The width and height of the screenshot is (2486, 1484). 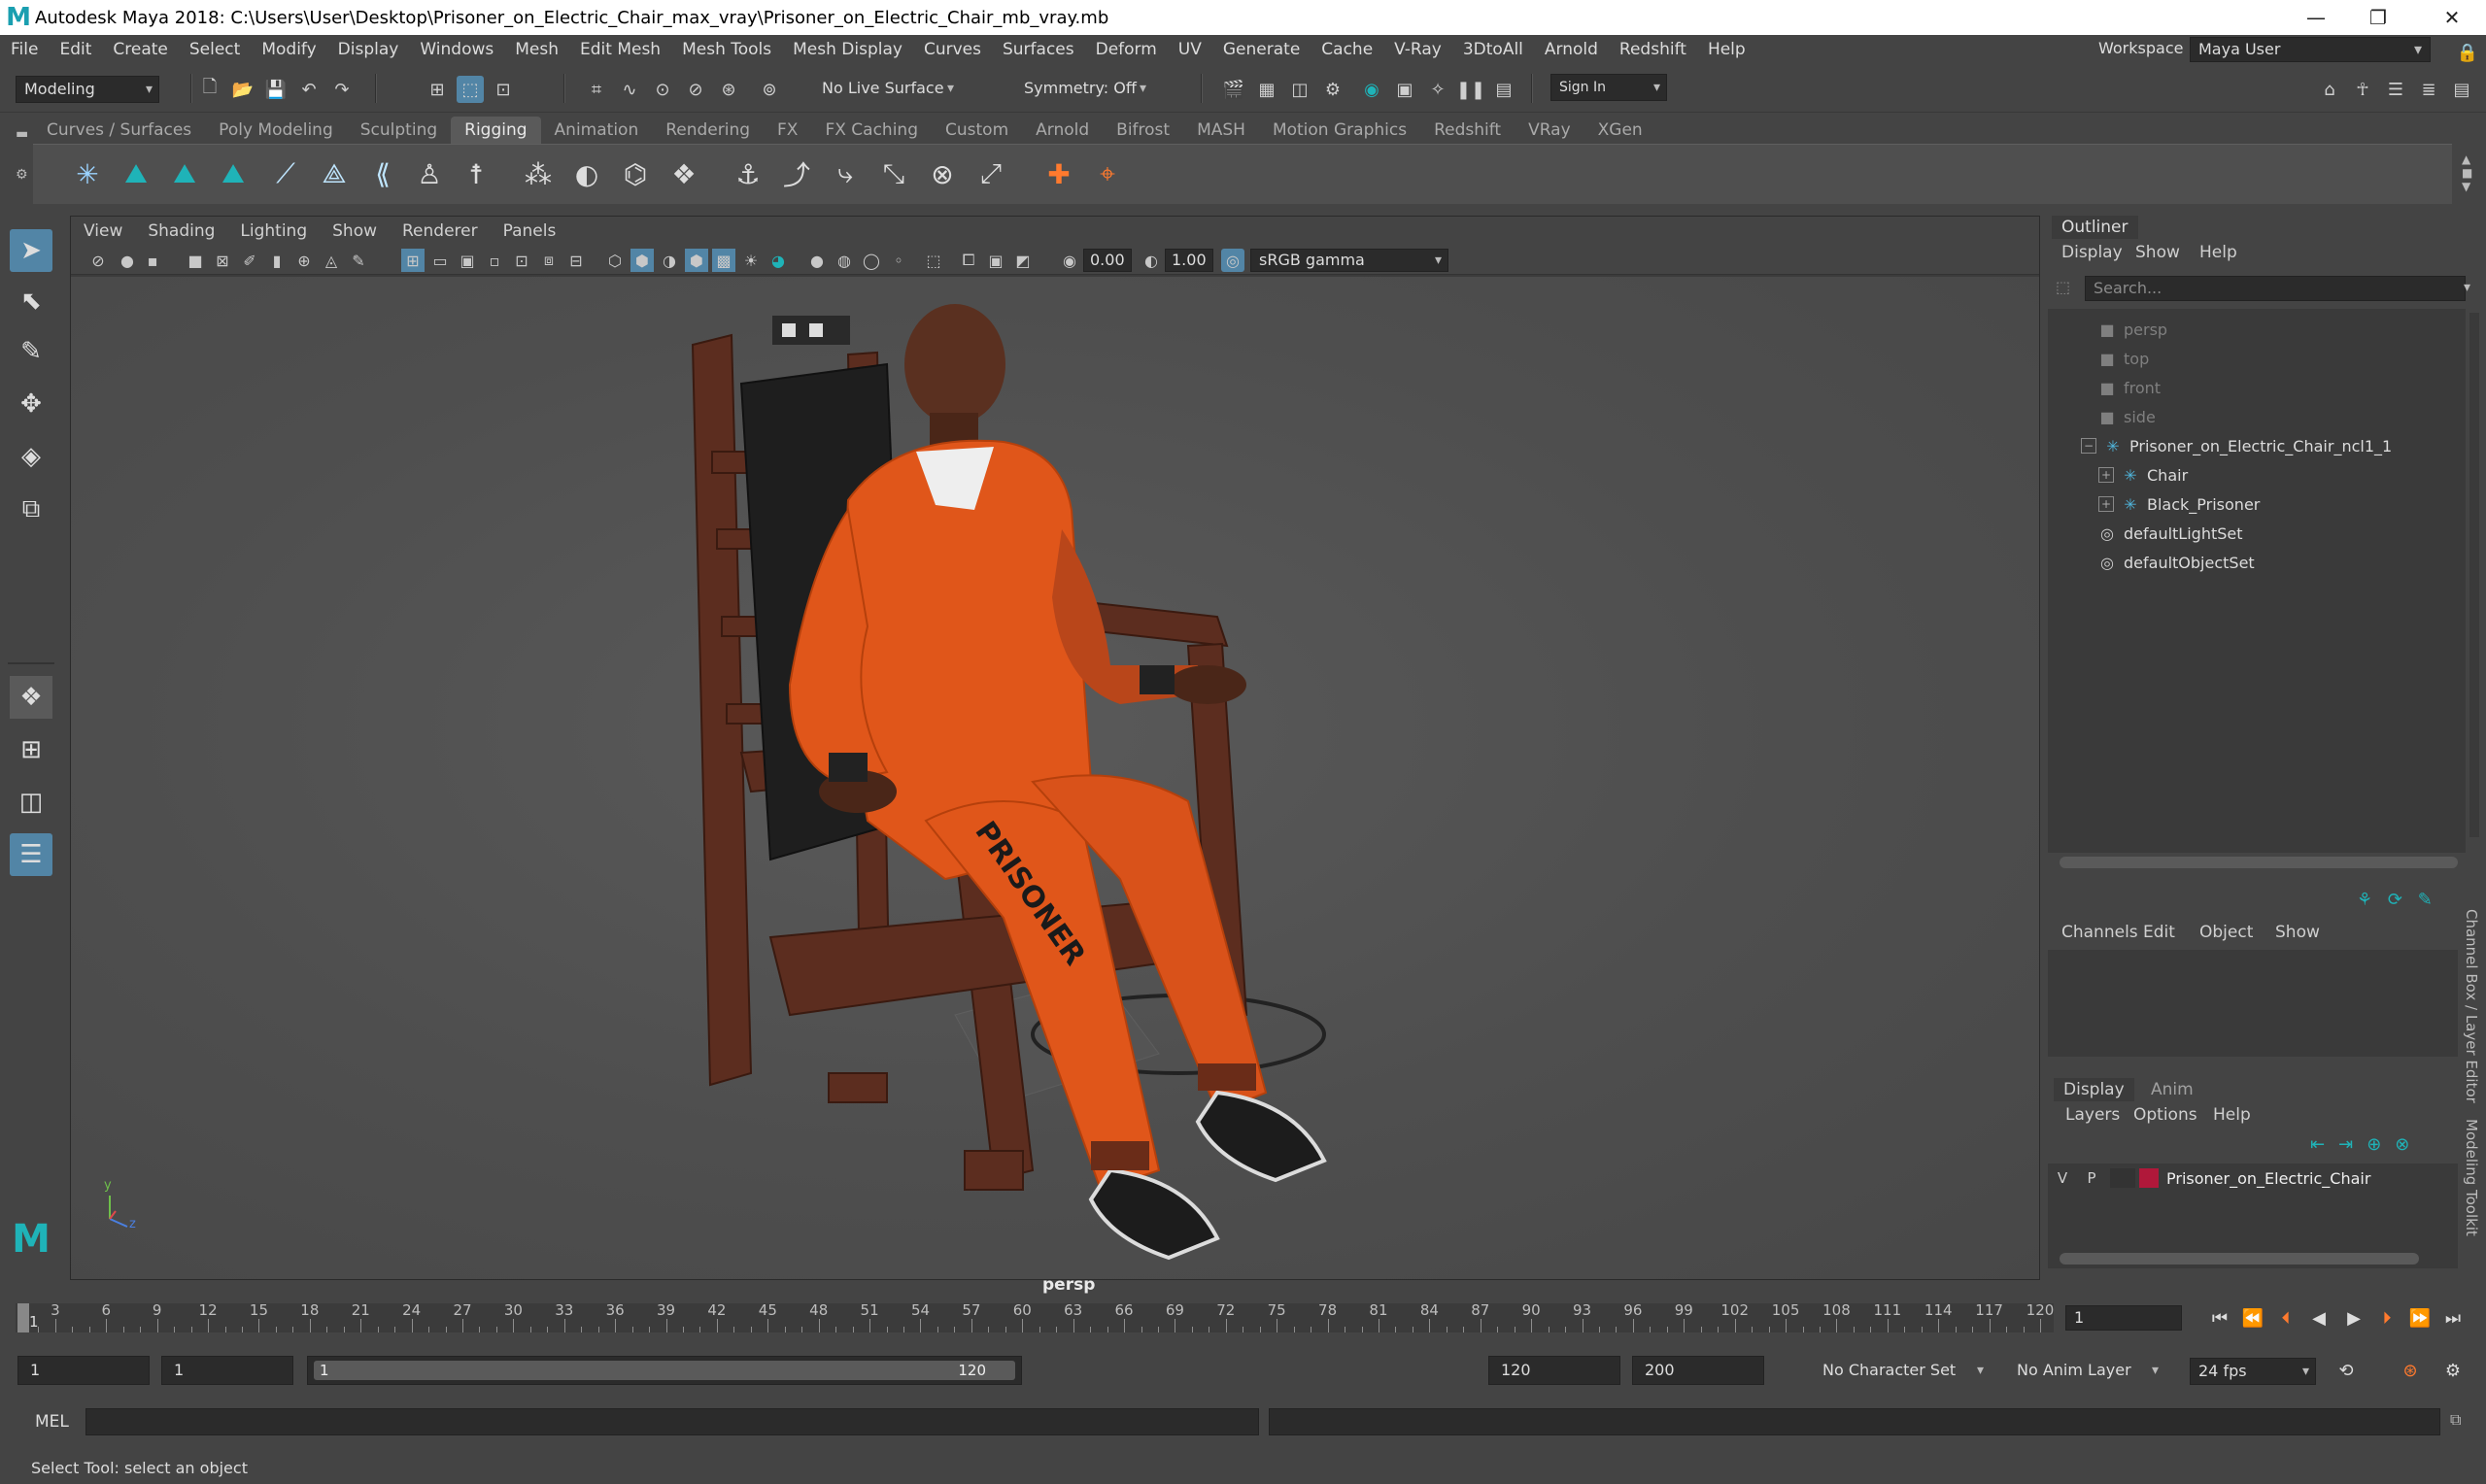 I want to click on use-all-lights-icon: ☀, so click(x=751, y=260).